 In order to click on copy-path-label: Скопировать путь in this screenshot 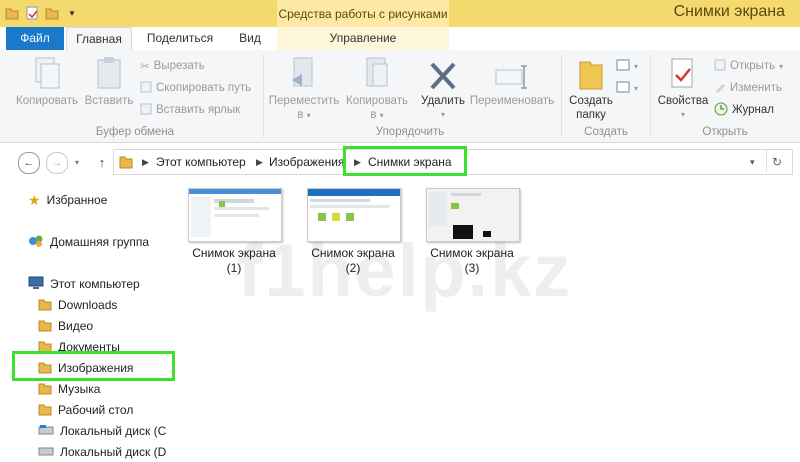, I will do `click(204, 88)`.